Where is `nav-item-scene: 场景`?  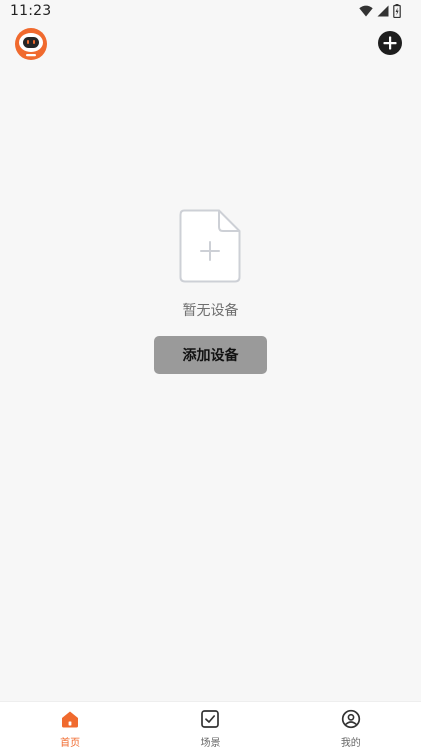 nav-item-scene: 场景 is located at coordinates (210, 726).